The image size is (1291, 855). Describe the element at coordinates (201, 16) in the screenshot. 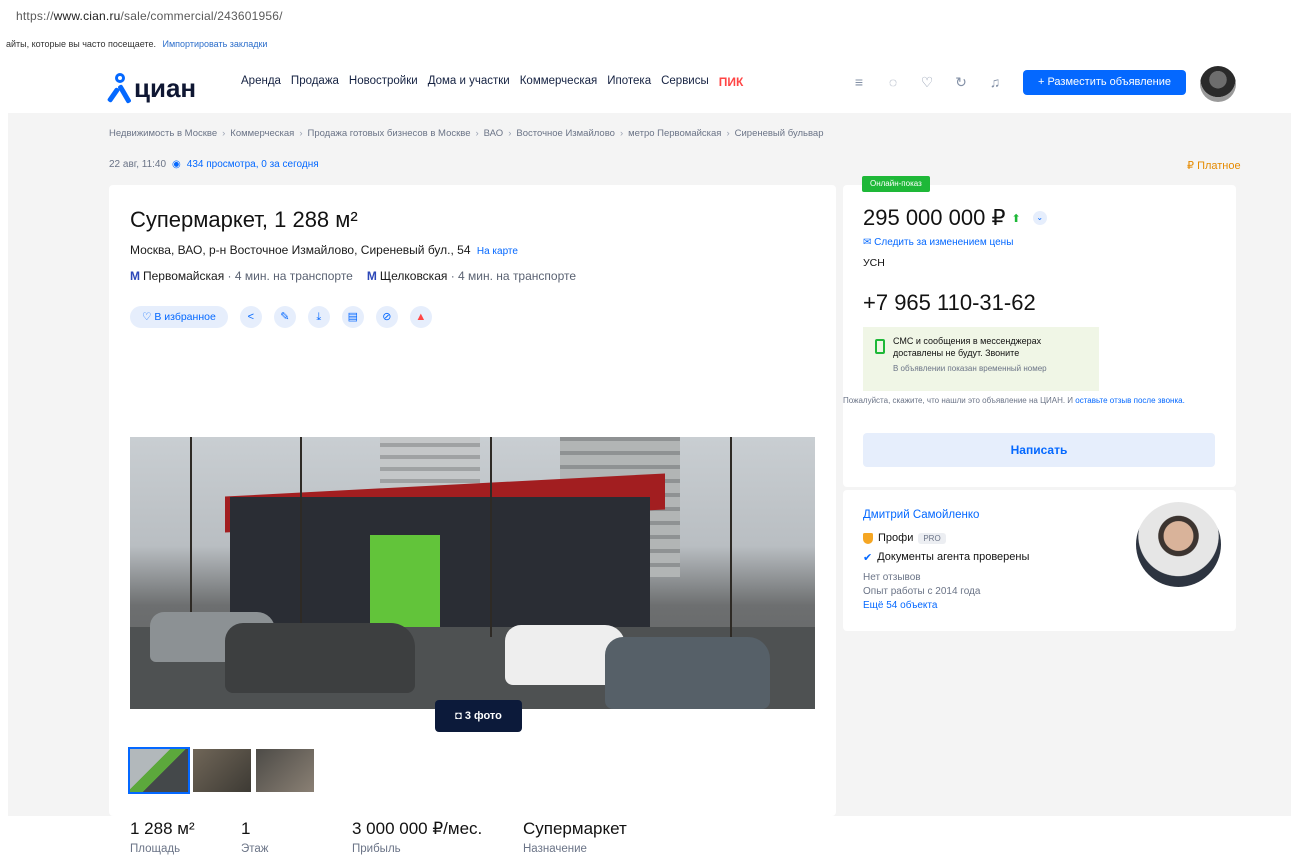

I see `url-path: /sale/commercial/243601956/` at that location.